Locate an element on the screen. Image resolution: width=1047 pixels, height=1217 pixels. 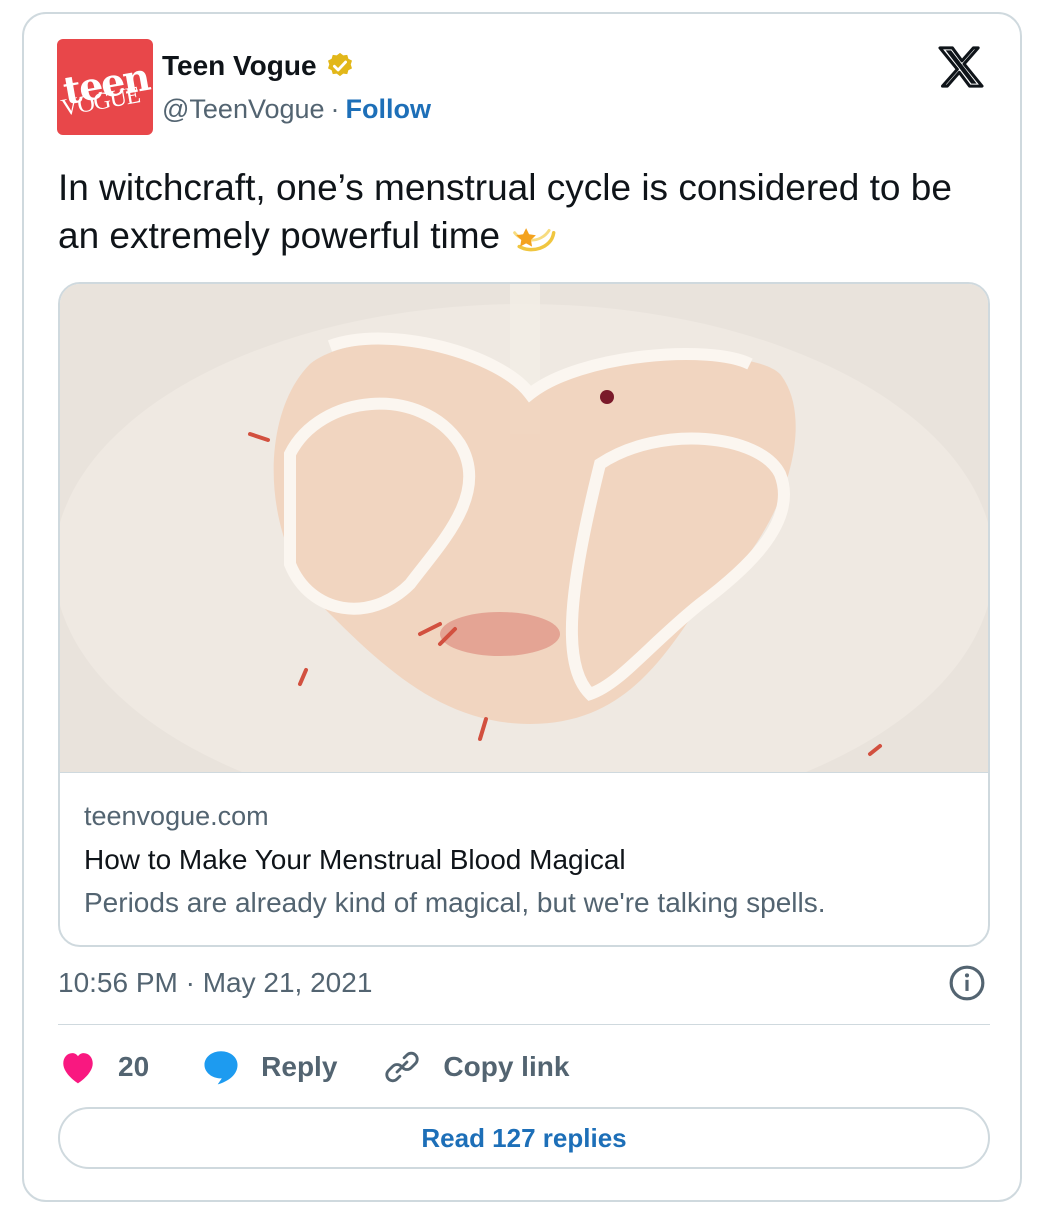
copy-link-label: Copy link is located at coordinates (506, 1066).